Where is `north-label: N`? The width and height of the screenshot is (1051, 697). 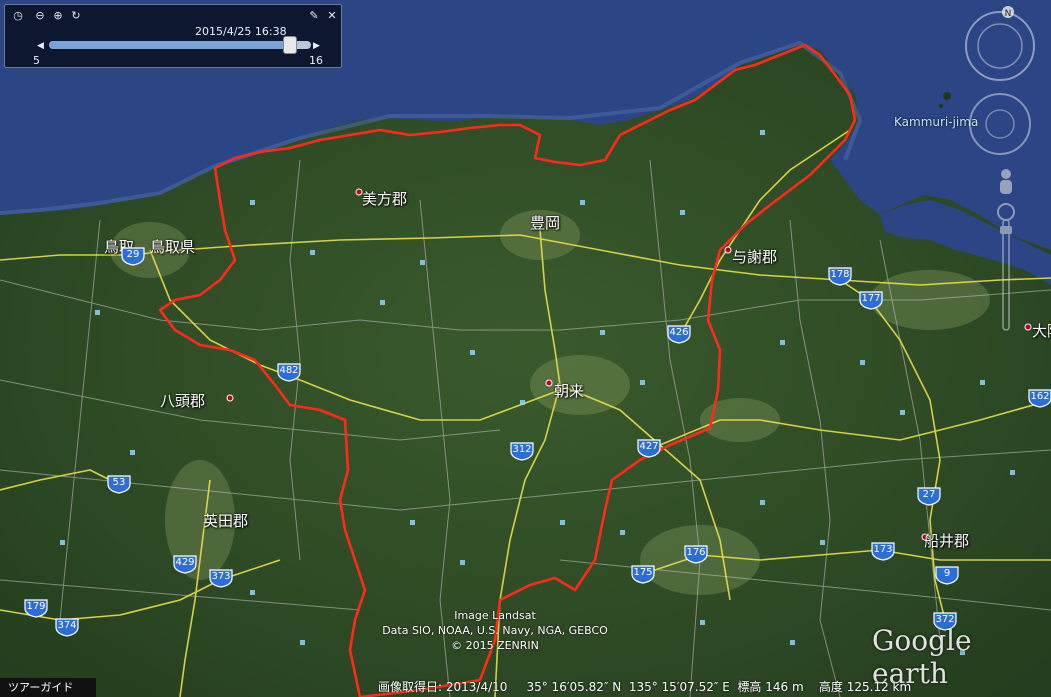 north-label: N is located at coordinates (1008, 14).